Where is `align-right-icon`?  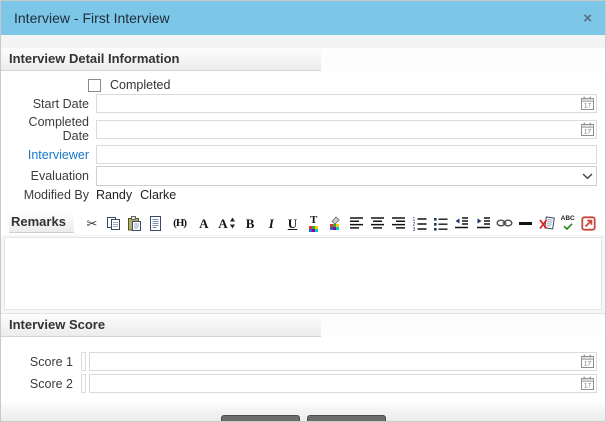
align-right-icon is located at coordinates (398, 223).